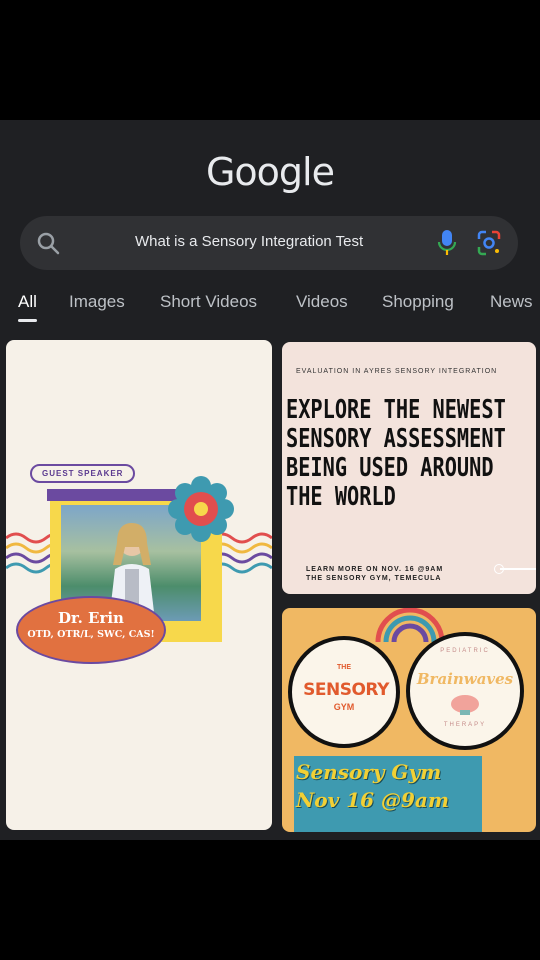  Describe the element at coordinates (397, 371) in the screenshot. I see `card-eyebrow: EVALUATION IN AYRES SENSORY INTEGRATION` at that location.